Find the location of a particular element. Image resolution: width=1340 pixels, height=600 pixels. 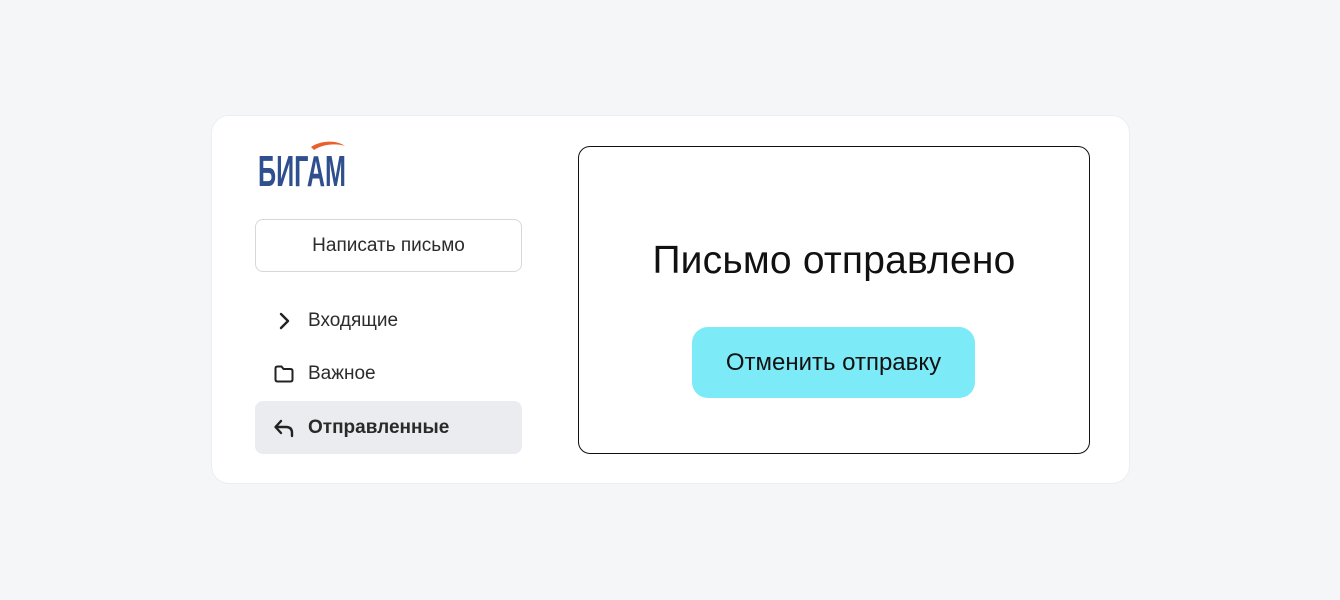

sidebar-item-sent: Отправленные is located at coordinates (388, 427).